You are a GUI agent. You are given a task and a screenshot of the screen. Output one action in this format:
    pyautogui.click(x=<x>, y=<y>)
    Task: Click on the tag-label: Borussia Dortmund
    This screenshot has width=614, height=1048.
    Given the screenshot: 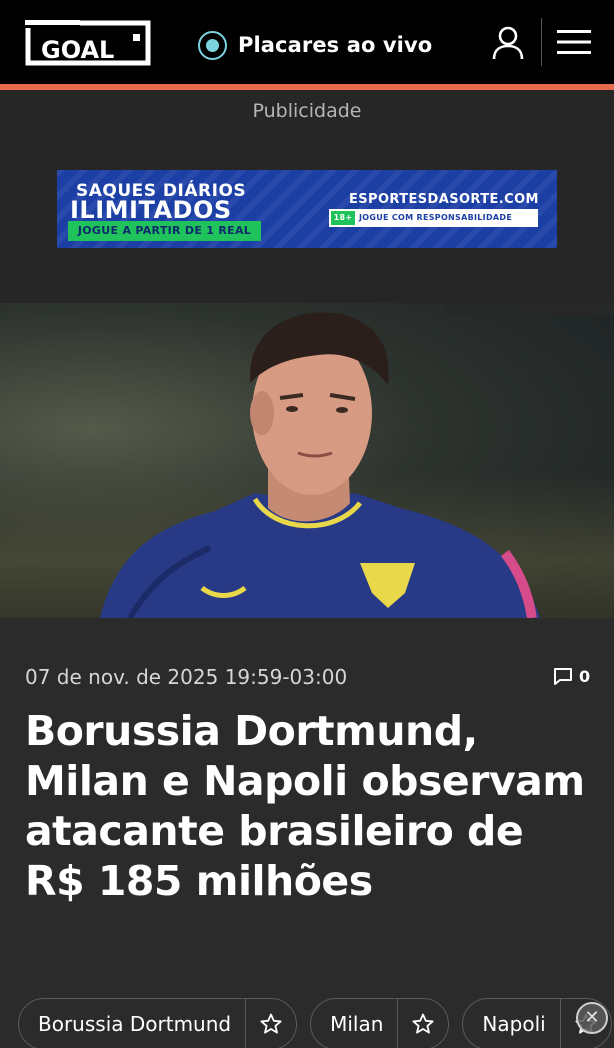 What is the action you would take?
    pyautogui.click(x=133, y=1023)
    